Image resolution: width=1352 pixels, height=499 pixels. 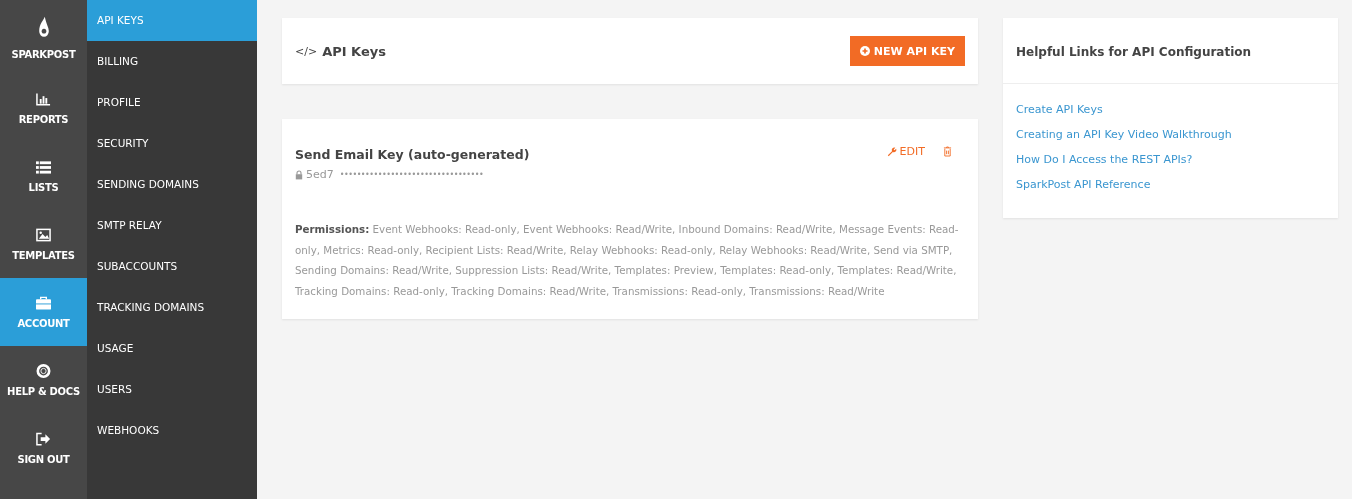 I want to click on lock-icon, so click(x=299, y=174).